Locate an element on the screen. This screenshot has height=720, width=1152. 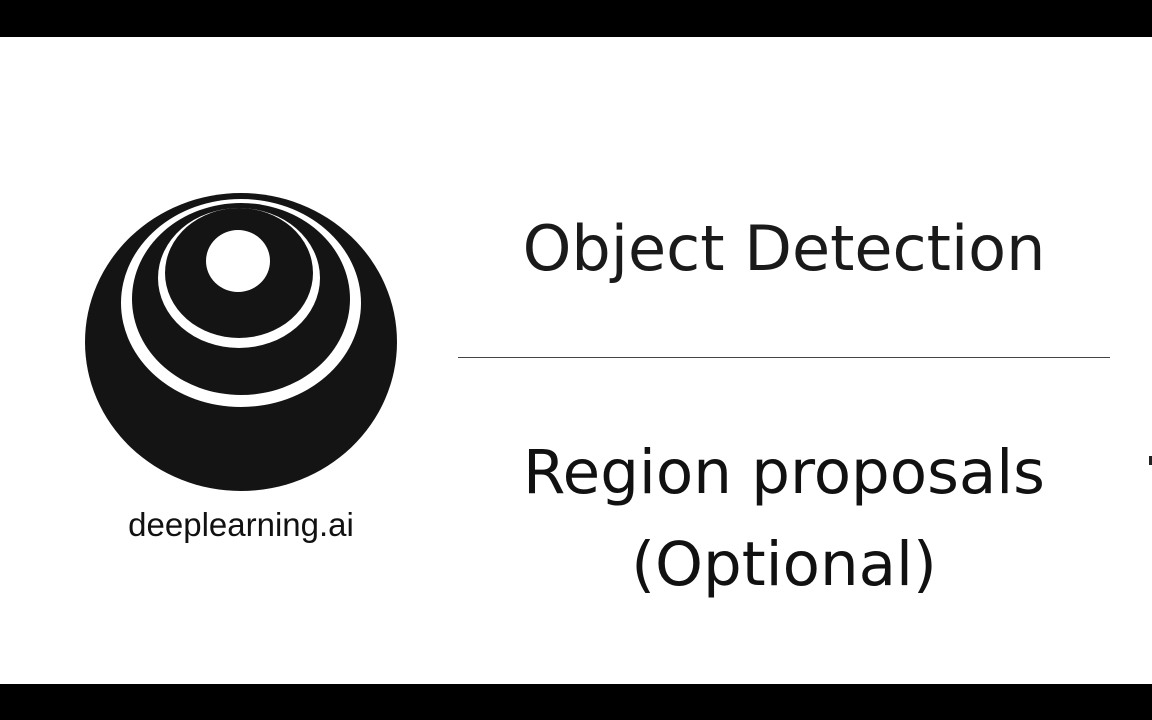
lesson-title: Region proposals (Optional) is located at coordinates (784, 519).